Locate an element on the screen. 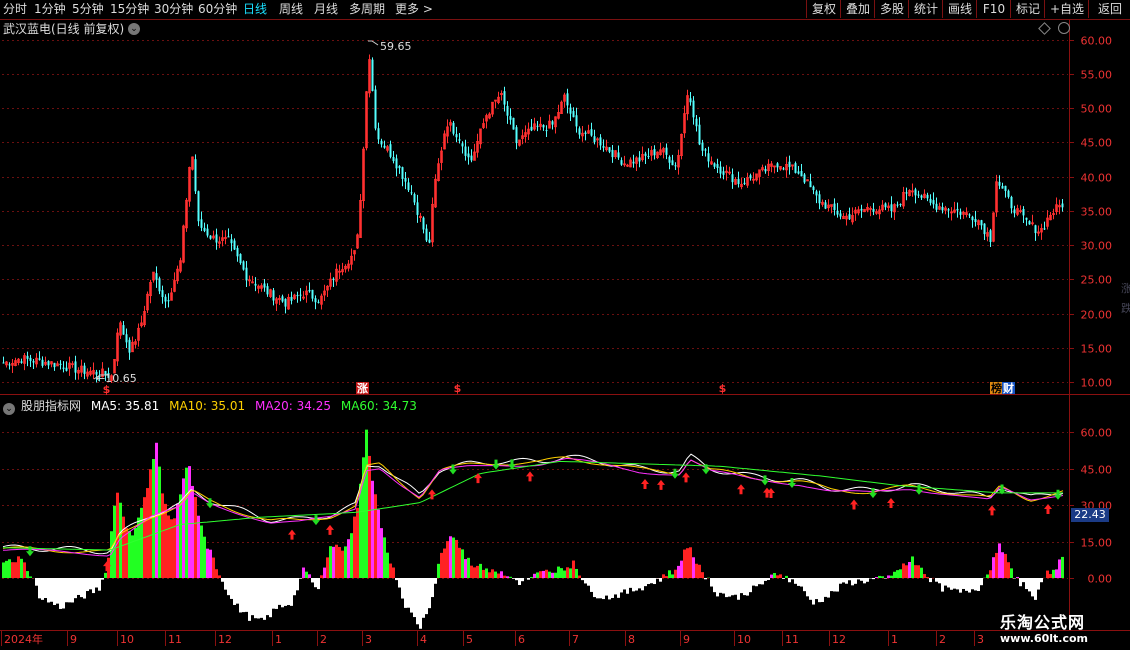  tab-period-multi: 多周期 is located at coordinates (367, 9).